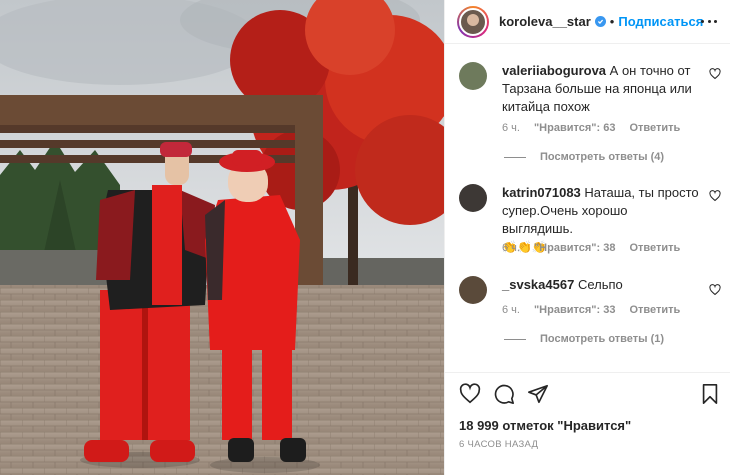  What do you see at coordinates (574, 310) in the screenshot?
I see `comment-likes: "Нравится": 33` at bounding box center [574, 310].